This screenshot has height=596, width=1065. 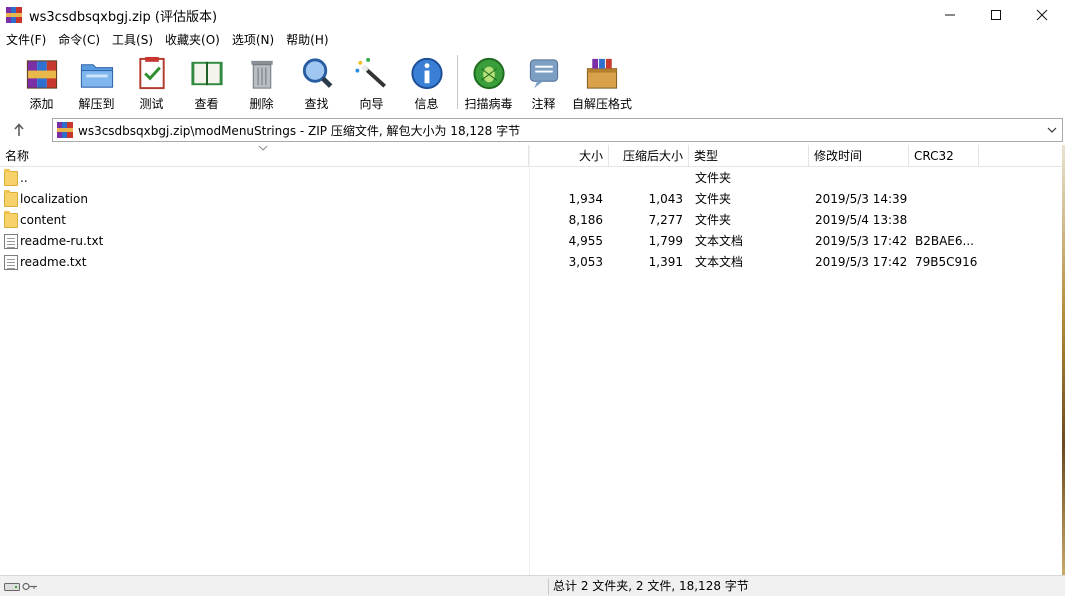 What do you see at coordinates (371, 104) in the screenshot?
I see `wizard-label: 向导` at bounding box center [371, 104].